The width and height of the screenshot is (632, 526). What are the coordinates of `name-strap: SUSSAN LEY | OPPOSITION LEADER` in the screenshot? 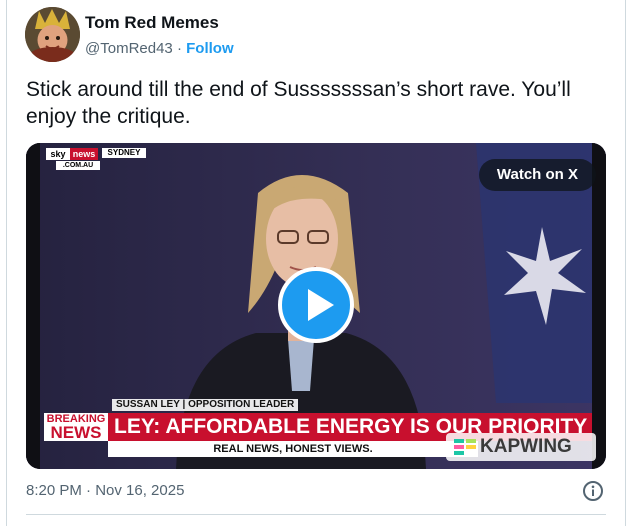 It's located at (205, 405).